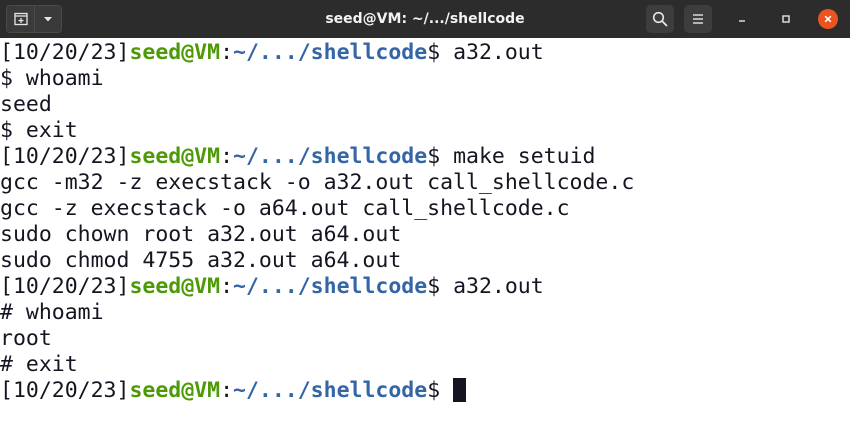 The height and width of the screenshot is (430, 850). I want to click on prompt-line: [10/20/23]seed@VM:~/.../shellcode$, so click(425, 391).